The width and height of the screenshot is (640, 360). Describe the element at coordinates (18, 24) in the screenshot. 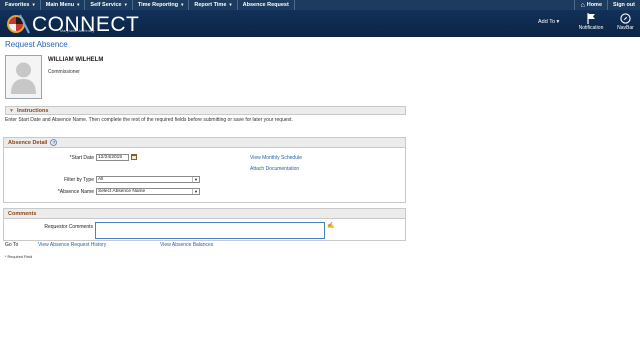

I see `maryland-seal-icon` at that location.